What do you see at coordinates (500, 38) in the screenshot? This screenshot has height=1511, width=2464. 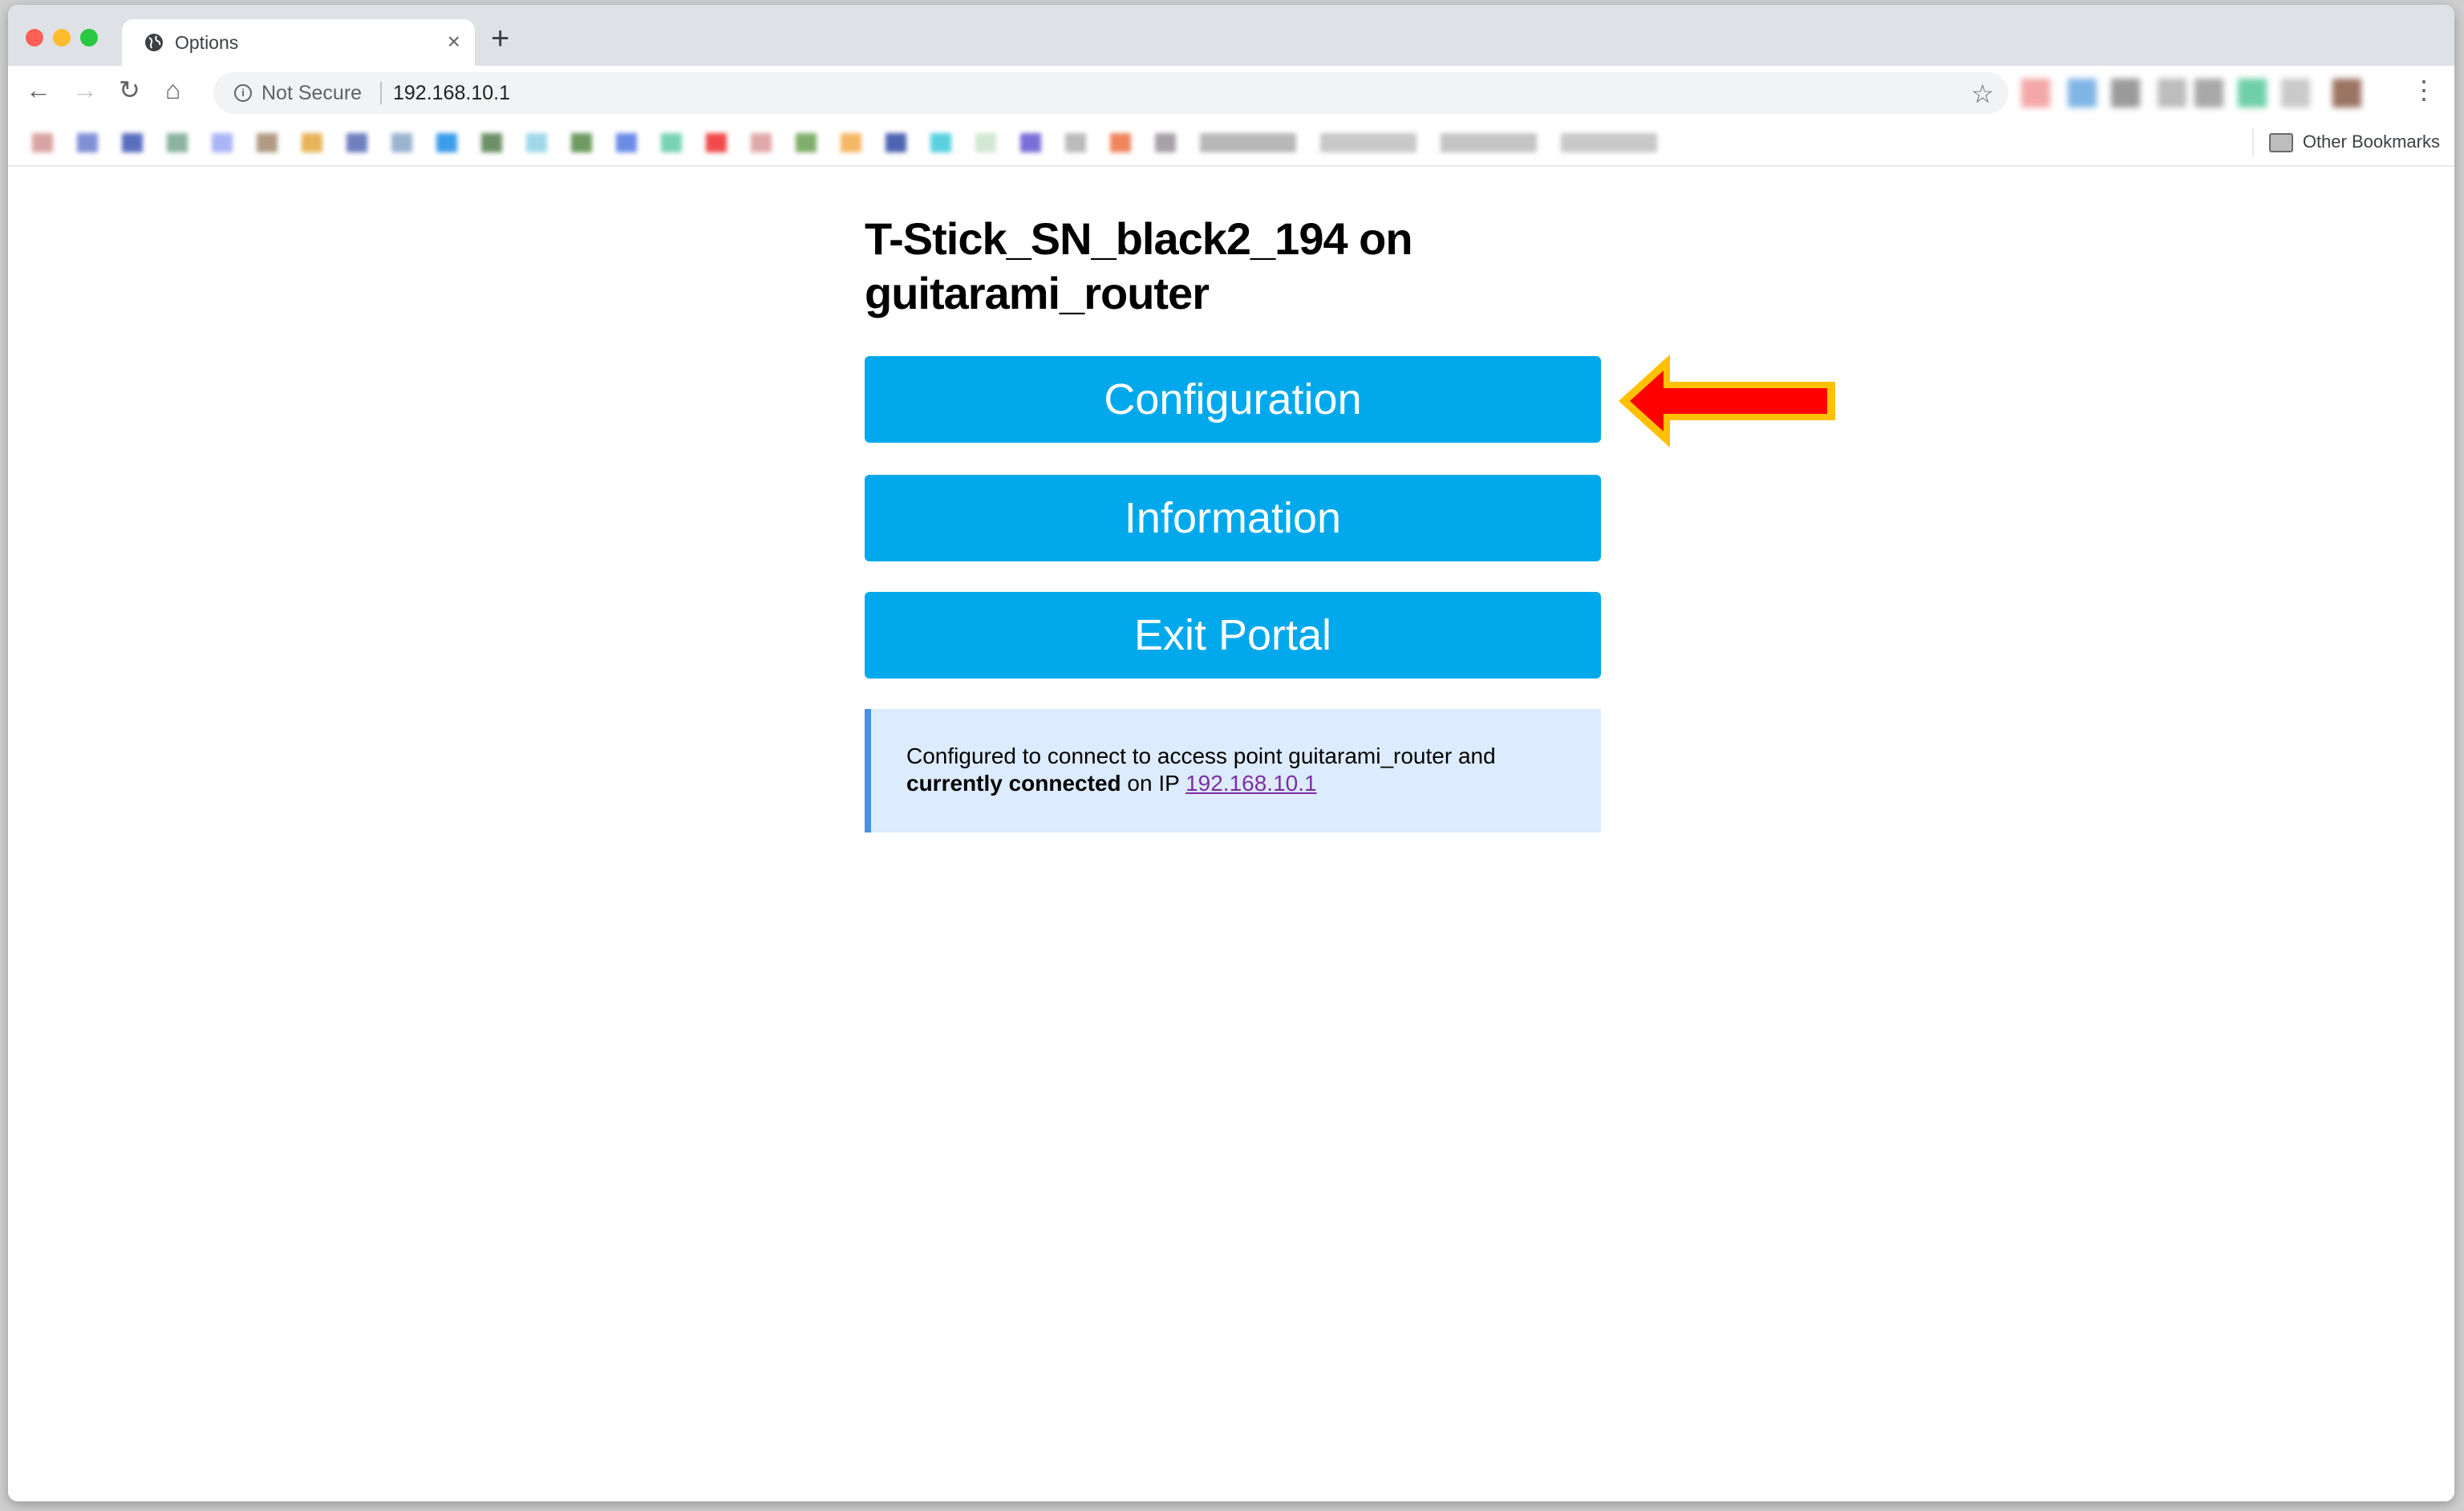 I see `new-tab-button: +` at bounding box center [500, 38].